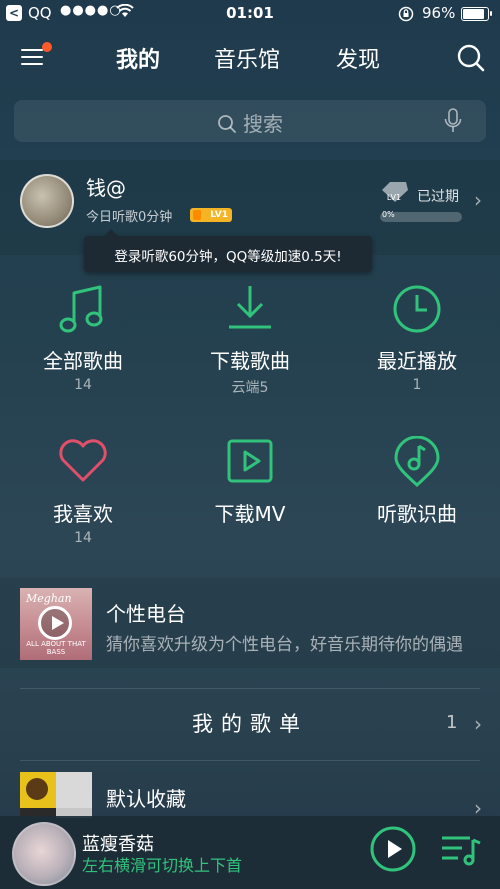 The height and width of the screenshot is (889, 500). I want to click on grid-label: 全部歌曲, so click(83, 361).